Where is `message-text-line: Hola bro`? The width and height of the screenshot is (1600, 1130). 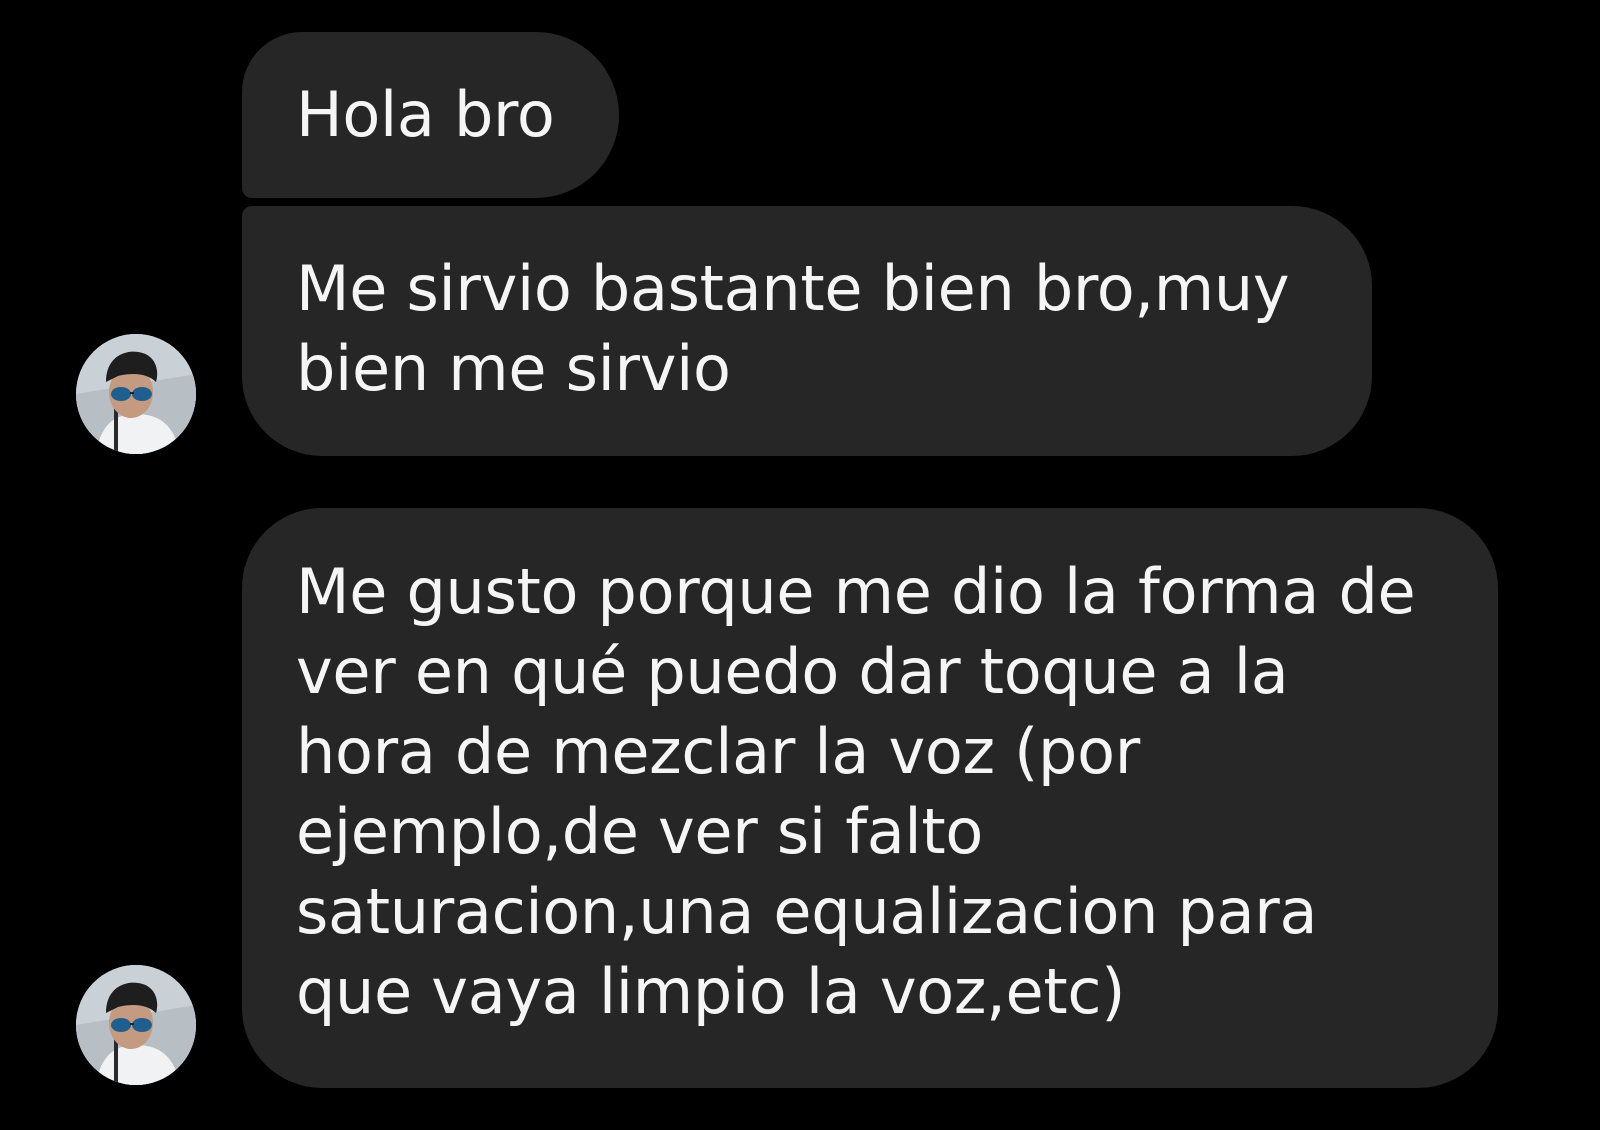
message-text-line: Hola bro is located at coordinates (425, 114).